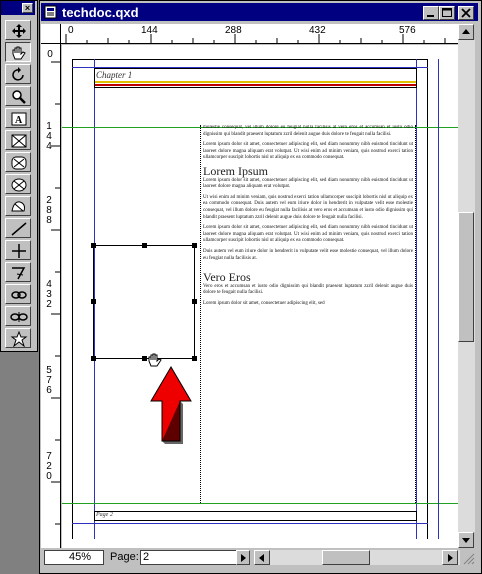 The image size is (482, 574). Describe the element at coordinates (260, 503) in the screenshot. I see `ruler-guide-horizontal` at that location.